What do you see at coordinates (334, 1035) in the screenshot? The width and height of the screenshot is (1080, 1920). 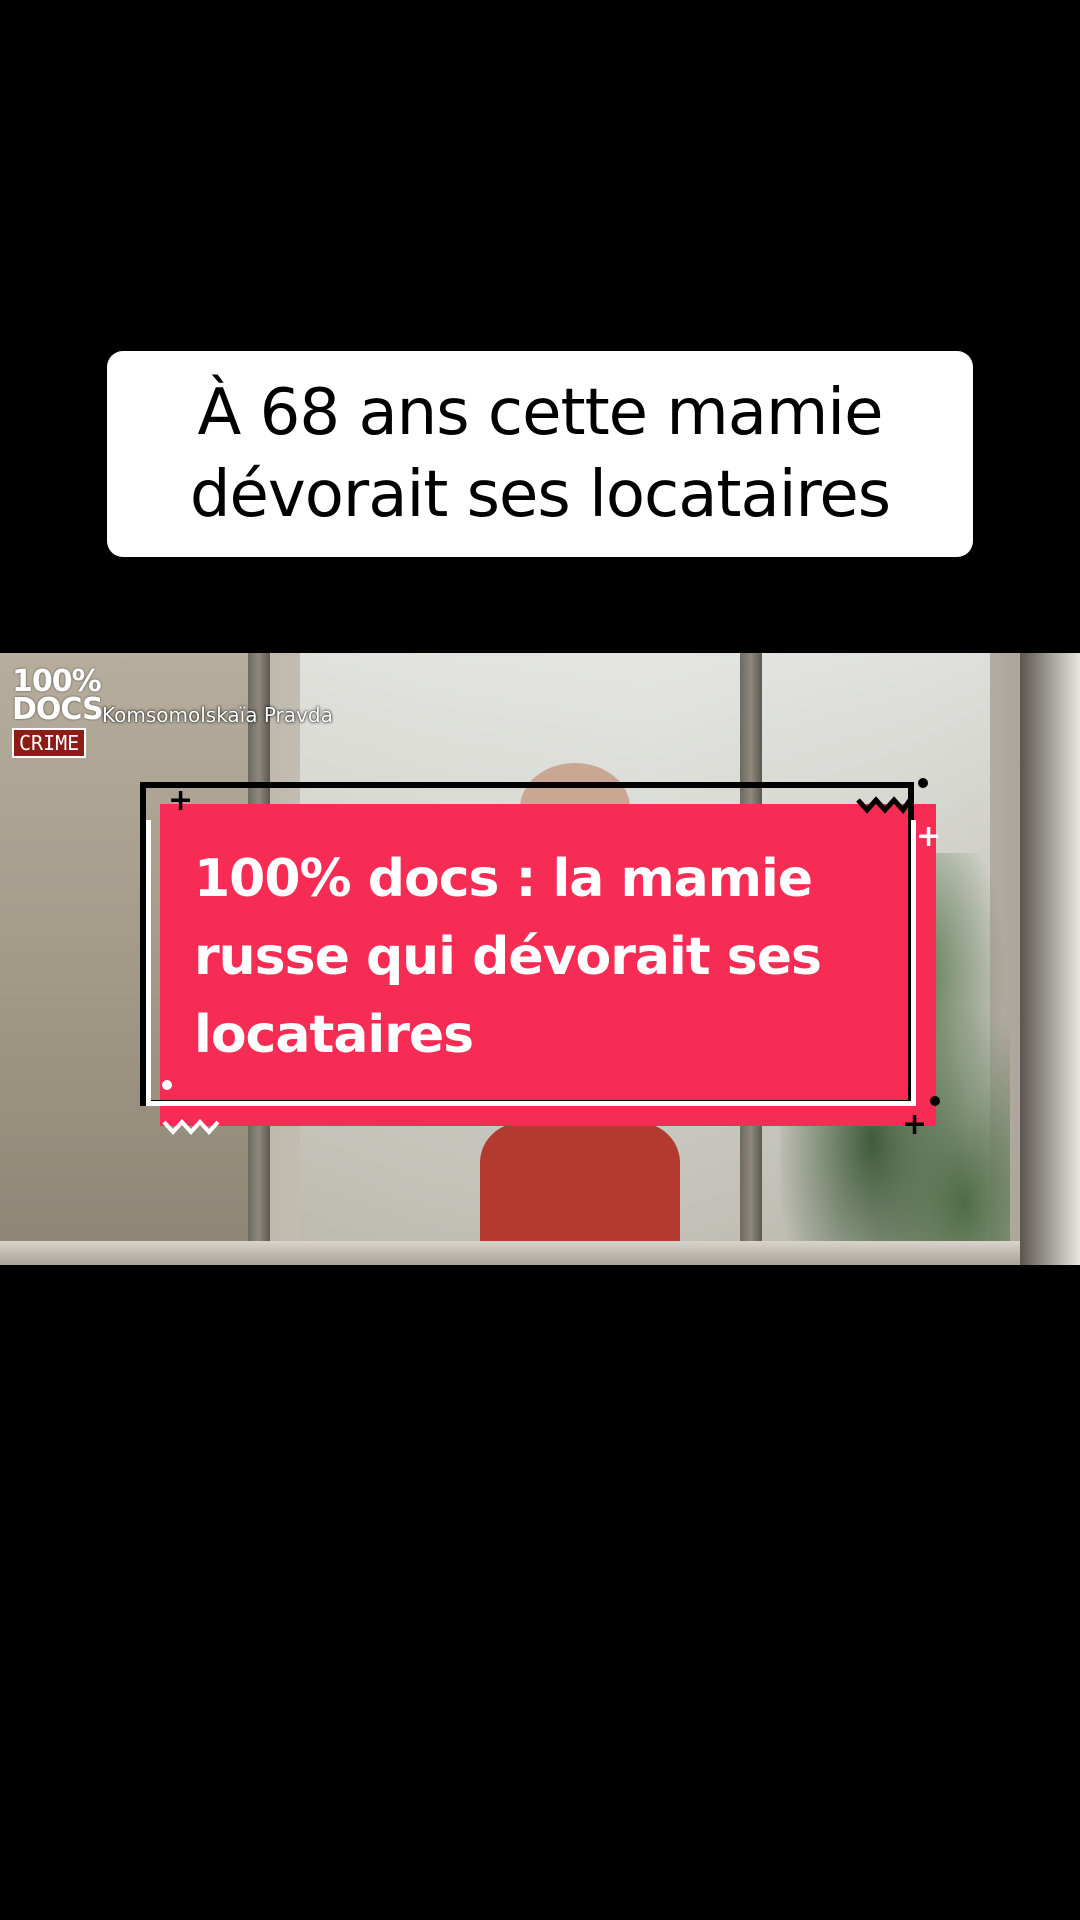 I see `title-line-3: locataires` at bounding box center [334, 1035].